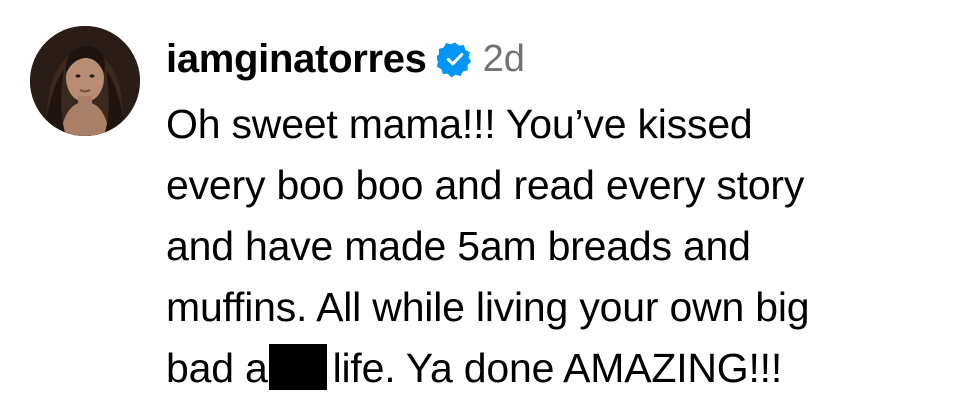  Describe the element at coordinates (504, 59) in the screenshot. I see `timestamp: 2d` at that location.